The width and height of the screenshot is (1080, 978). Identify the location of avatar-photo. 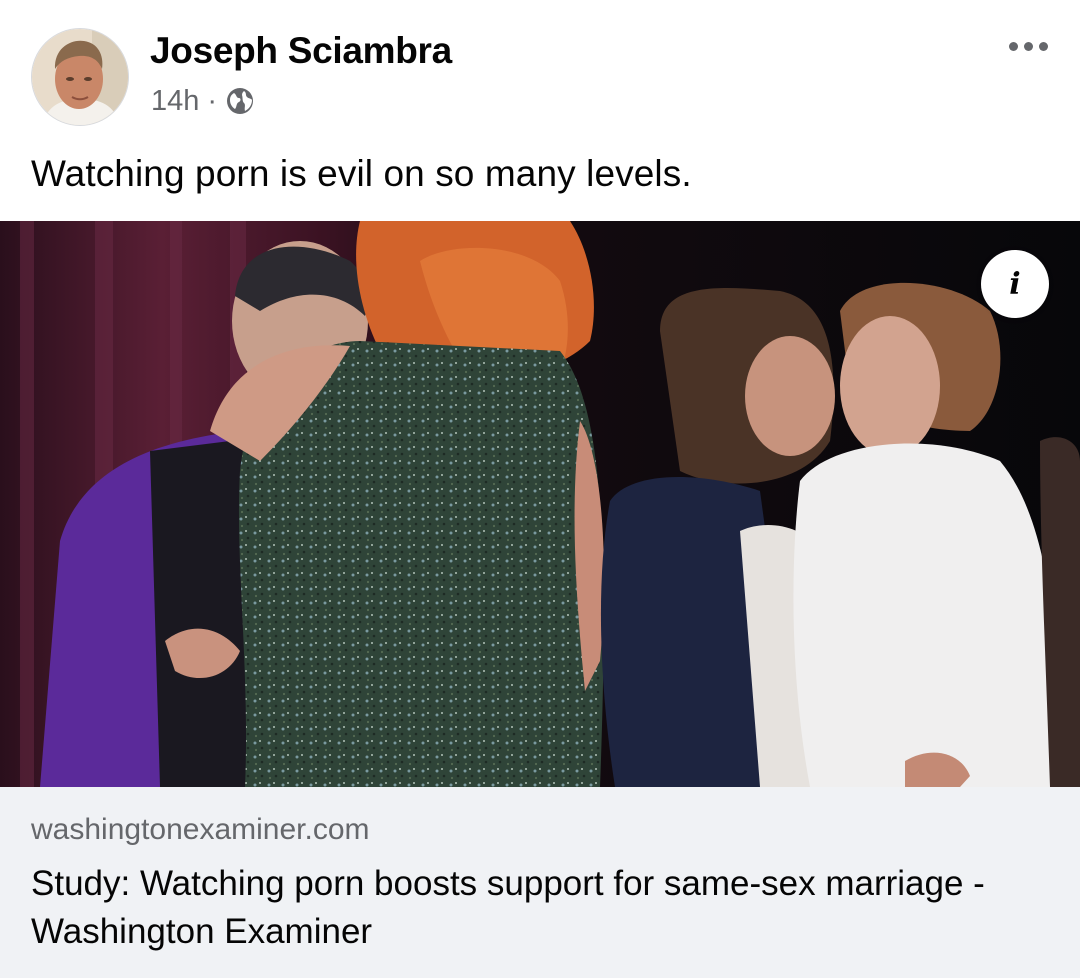
(80, 77).